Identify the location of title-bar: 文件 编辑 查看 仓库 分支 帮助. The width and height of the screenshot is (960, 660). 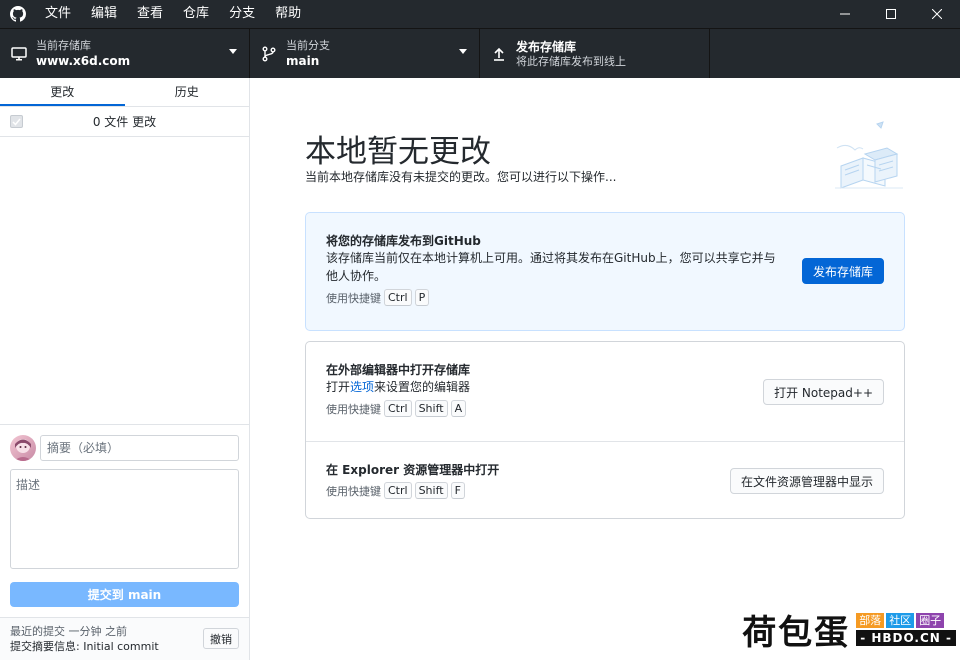
(480, 14).